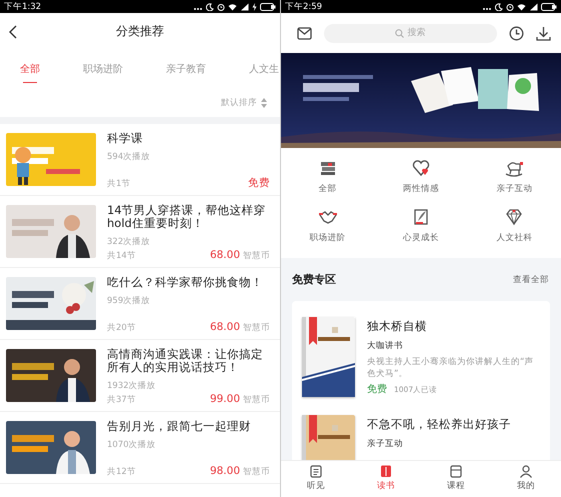 The image size is (561, 497). Describe the element at coordinates (304, 33) in the screenshot. I see `mail-icon` at that location.